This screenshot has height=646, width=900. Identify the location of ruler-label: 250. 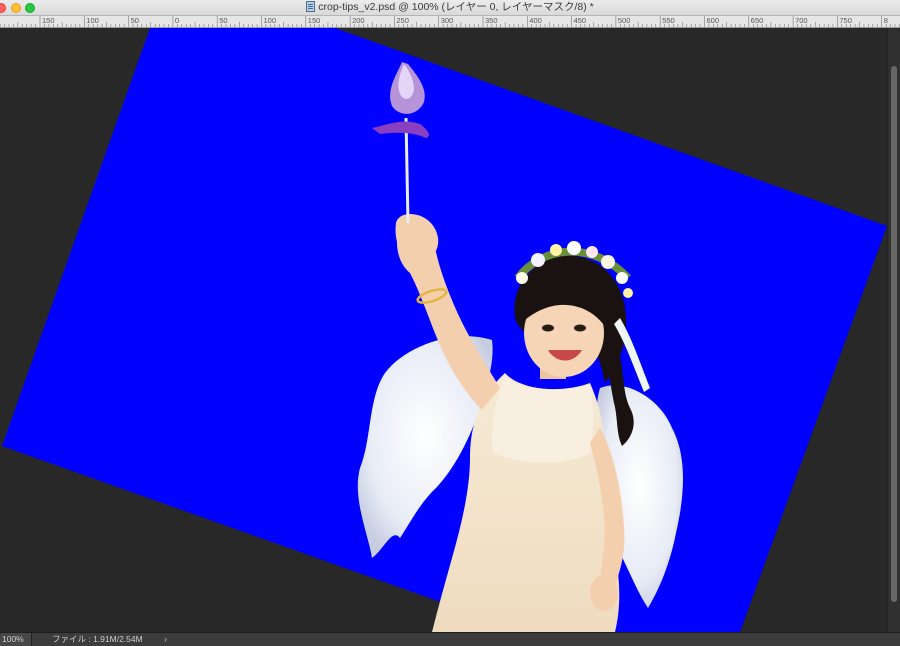
(402, 20).